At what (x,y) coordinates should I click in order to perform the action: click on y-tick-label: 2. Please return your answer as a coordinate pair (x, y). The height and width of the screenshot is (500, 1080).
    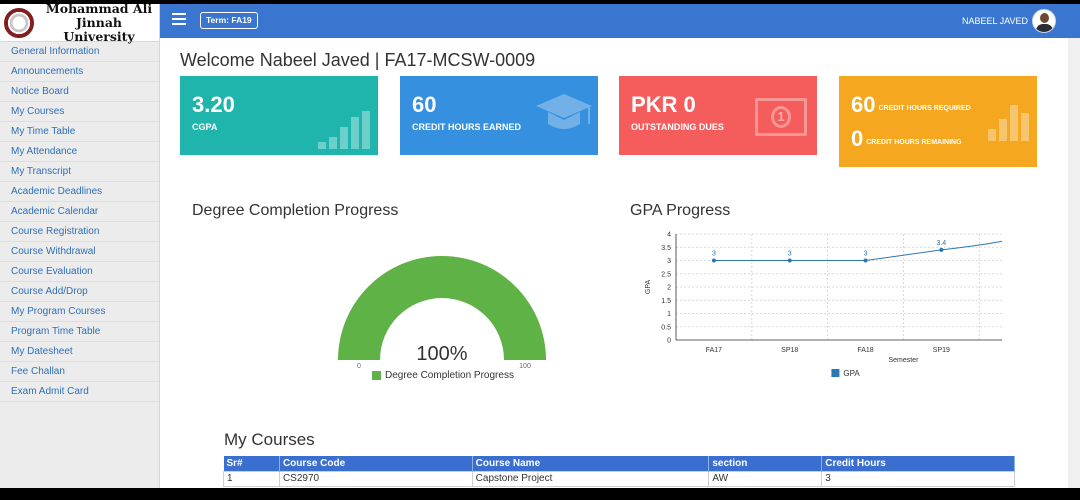
    Looking at the image, I should click on (669, 288).